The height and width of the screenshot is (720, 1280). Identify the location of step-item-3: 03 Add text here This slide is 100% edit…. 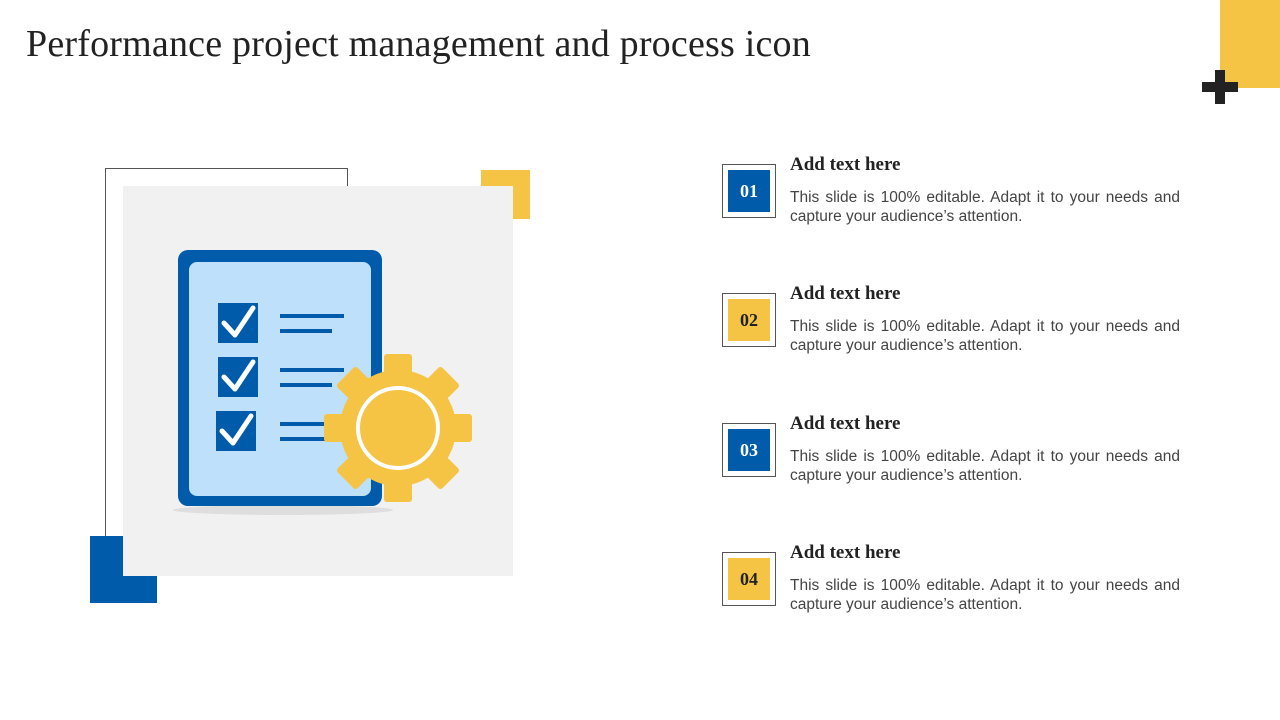
(957, 463).